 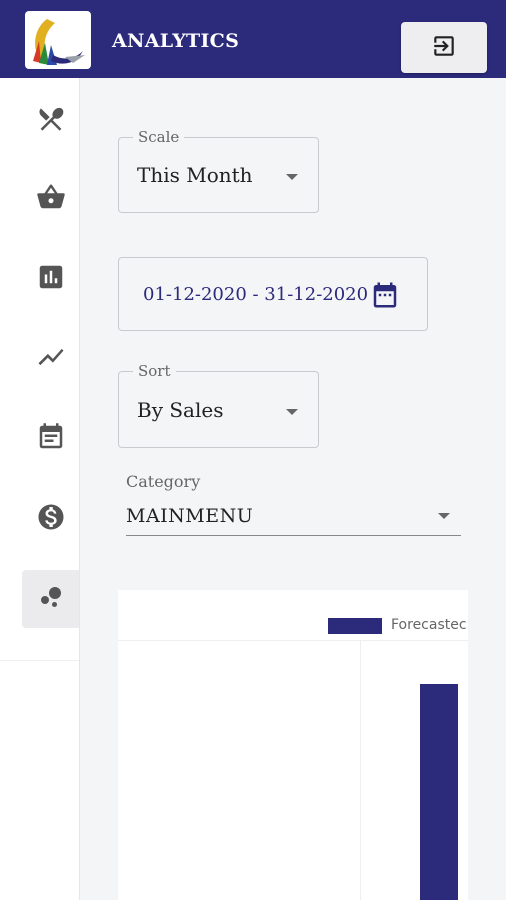 I want to click on sort-label: Sort, so click(x=154, y=371).